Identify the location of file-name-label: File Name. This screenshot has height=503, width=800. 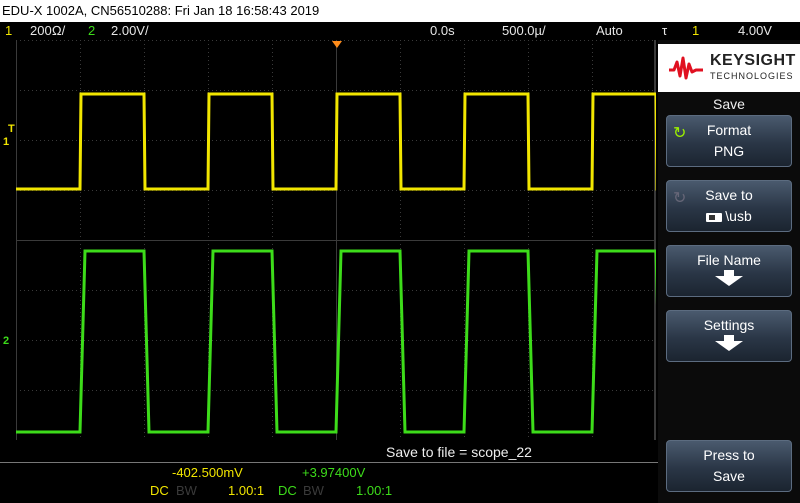
(729, 260).